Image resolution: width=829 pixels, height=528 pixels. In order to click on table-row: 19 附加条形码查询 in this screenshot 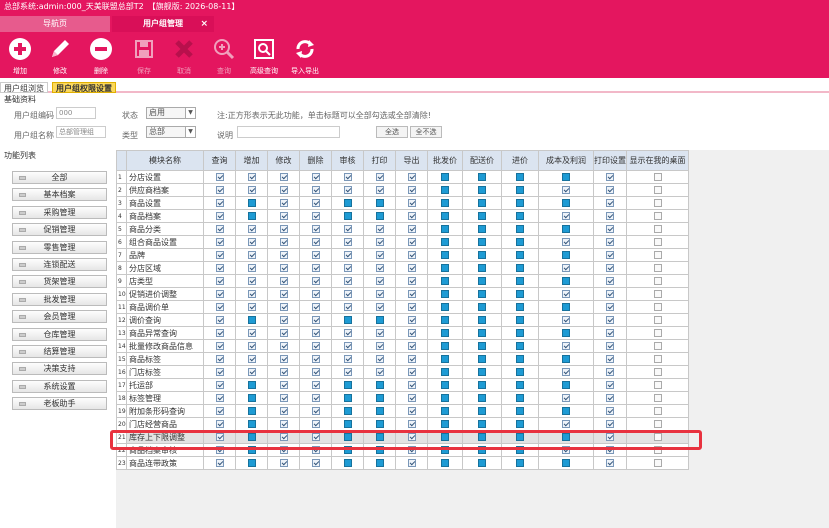, I will do `click(402, 411)`.